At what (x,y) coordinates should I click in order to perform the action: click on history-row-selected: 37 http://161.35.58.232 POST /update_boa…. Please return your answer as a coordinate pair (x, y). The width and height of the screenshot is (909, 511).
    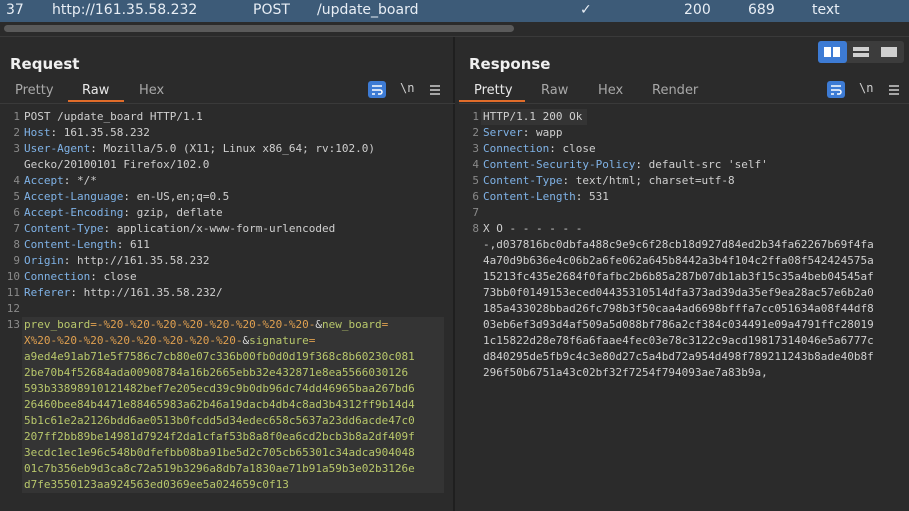
    Looking at the image, I should click on (454, 11).